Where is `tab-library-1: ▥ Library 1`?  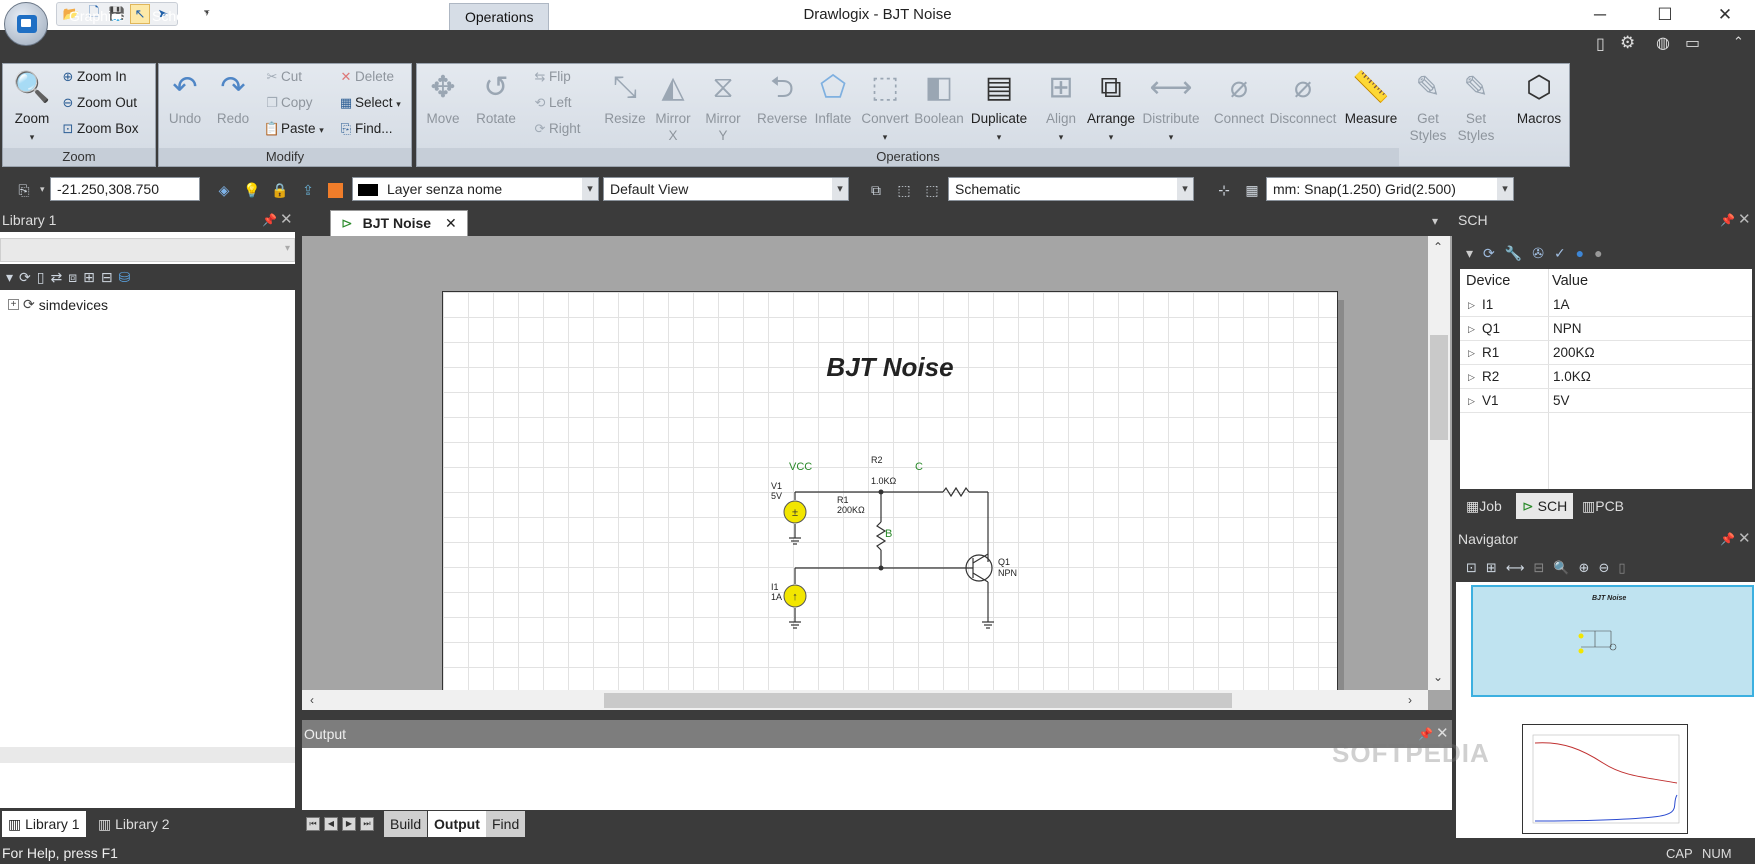 tab-library-1: ▥ Library 1 is located at coordinates (44, 824).